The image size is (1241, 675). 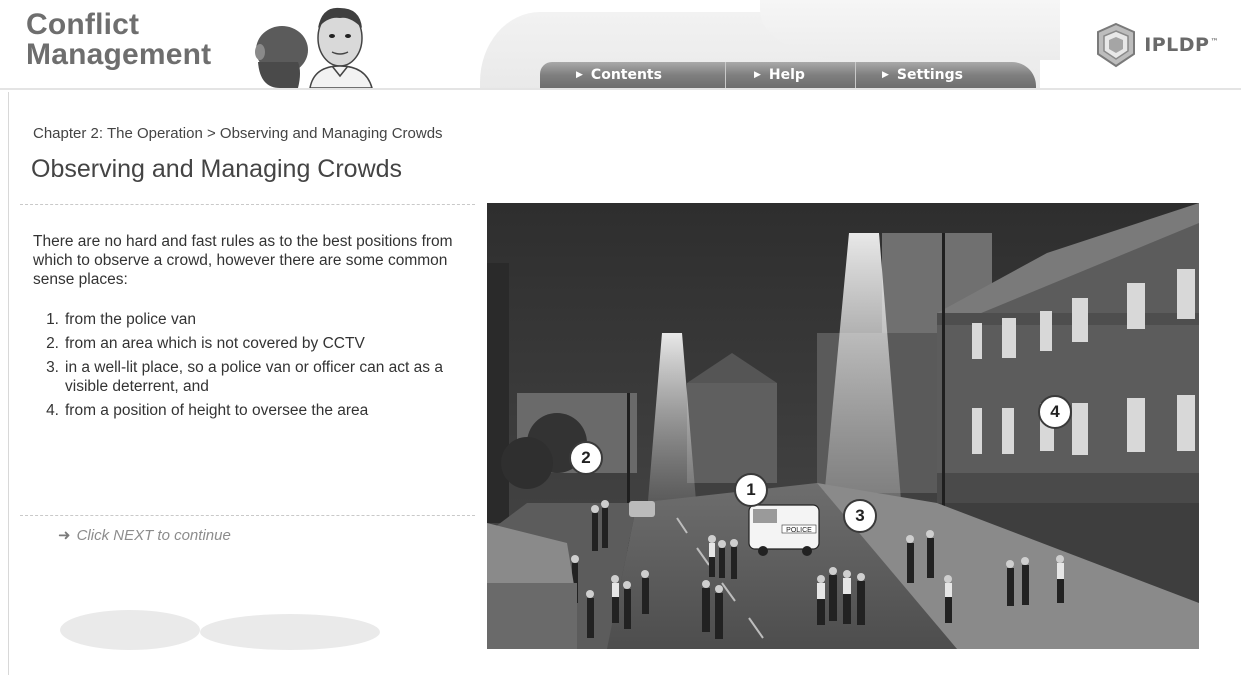 What do you see at coordinates (314, 47) in the screenshot?
I see `header-people-illustration` at bounding box center [314, 47].